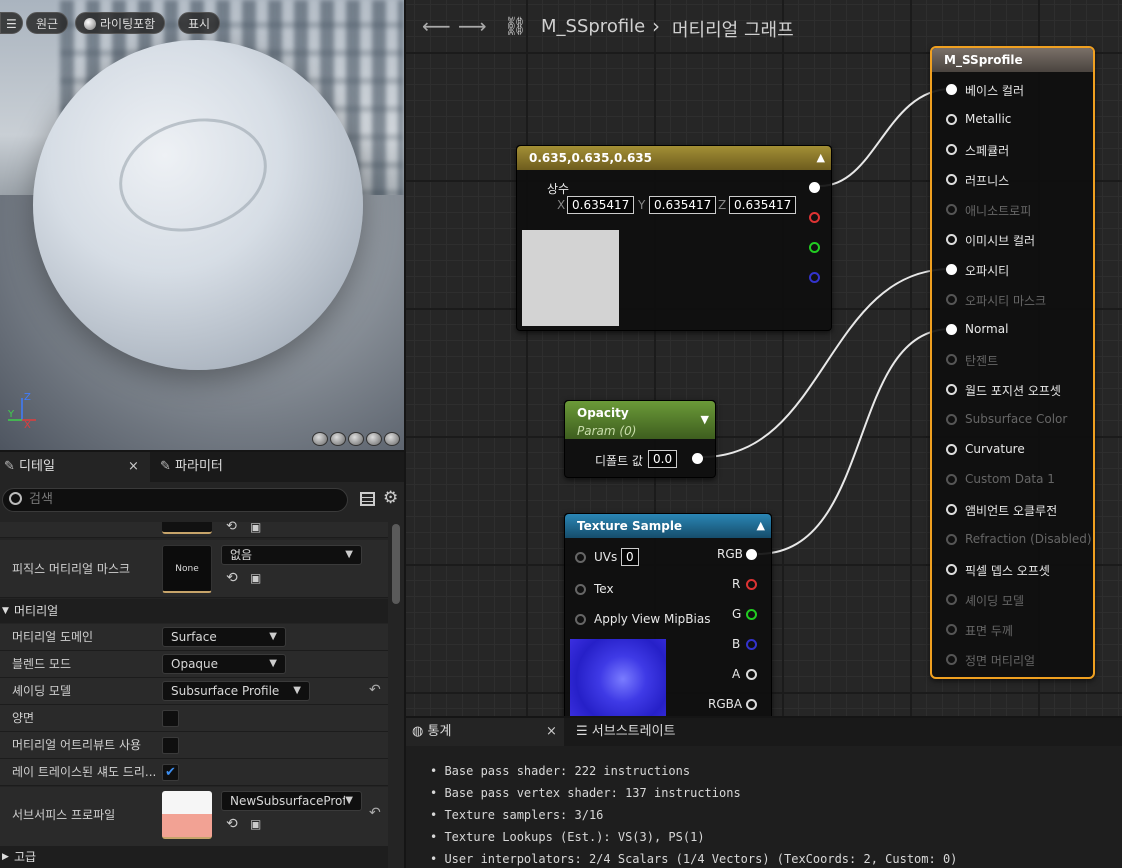 The image size is (1122, 868). What do you see at coordinates (814, 217) in the screenshot?
I see `constant-r-pin` at bounding box center [814, 217].